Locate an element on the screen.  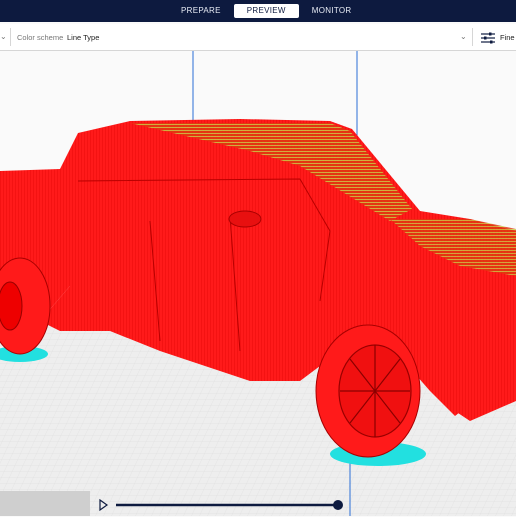
layer-playback is located at coordinates (221, 505).